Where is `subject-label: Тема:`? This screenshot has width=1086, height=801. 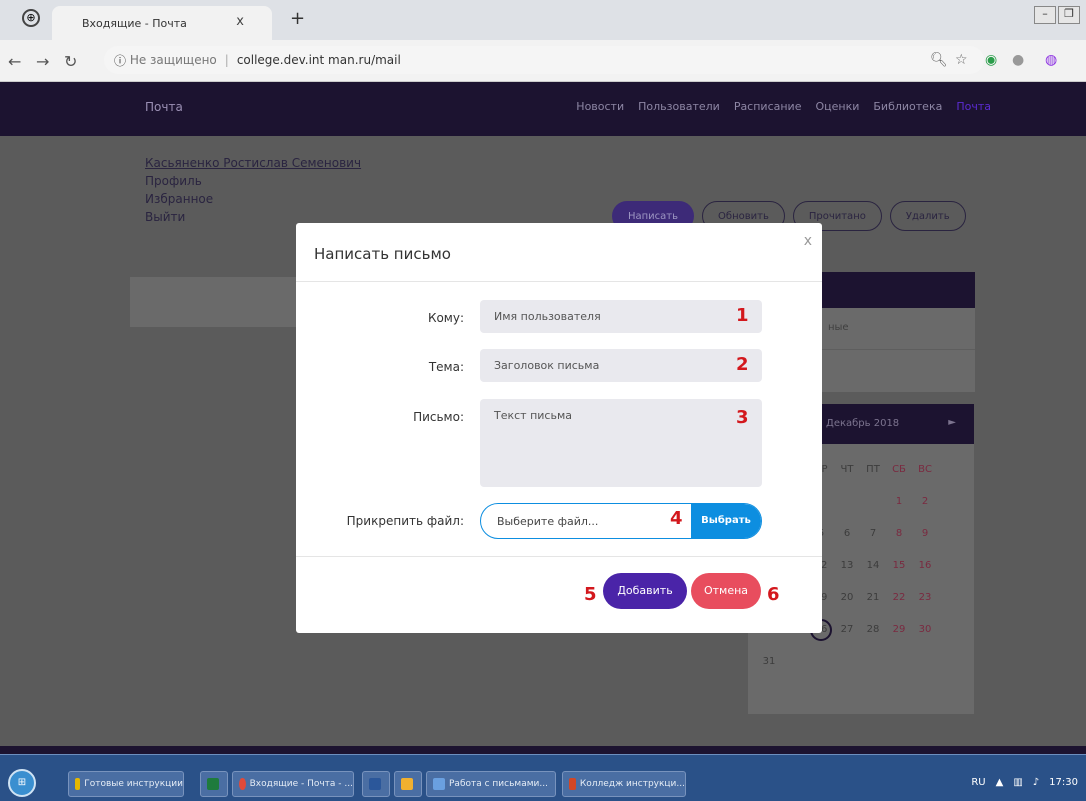 subject-label: Тема: is located at coordinates (446, 367).